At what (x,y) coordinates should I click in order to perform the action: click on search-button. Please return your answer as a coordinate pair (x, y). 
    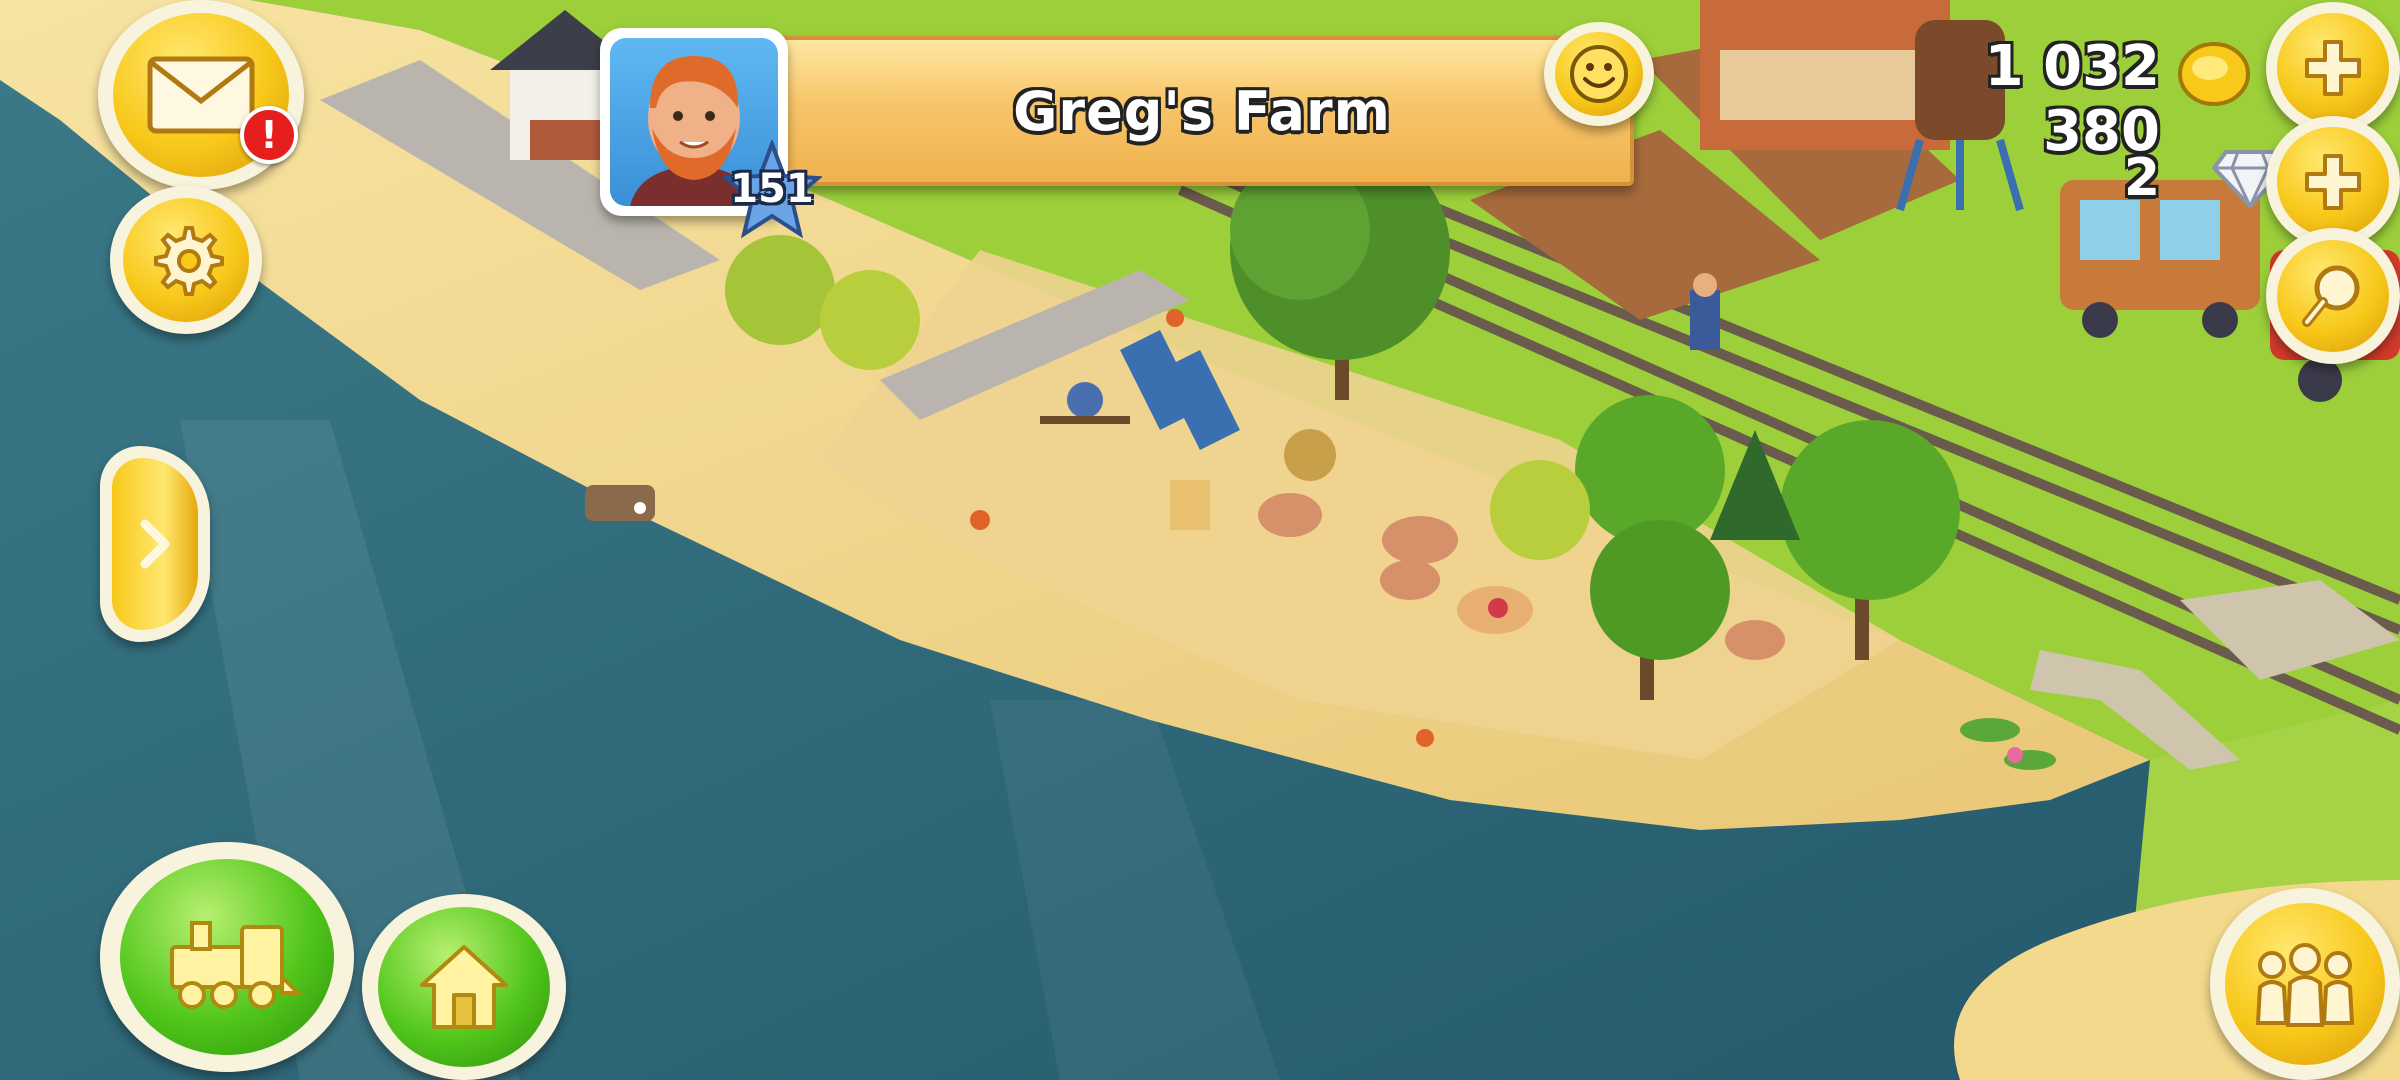
    Looking at the image, I should click on (2333, 296).